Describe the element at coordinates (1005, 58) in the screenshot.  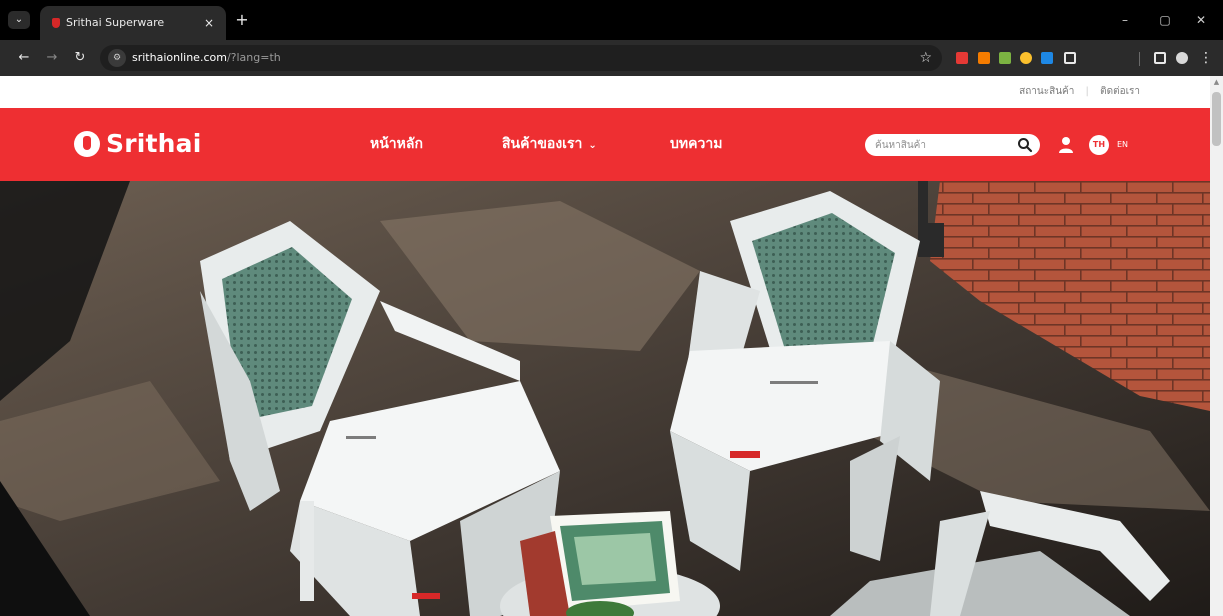
I see `extension-green-icon` at that location.